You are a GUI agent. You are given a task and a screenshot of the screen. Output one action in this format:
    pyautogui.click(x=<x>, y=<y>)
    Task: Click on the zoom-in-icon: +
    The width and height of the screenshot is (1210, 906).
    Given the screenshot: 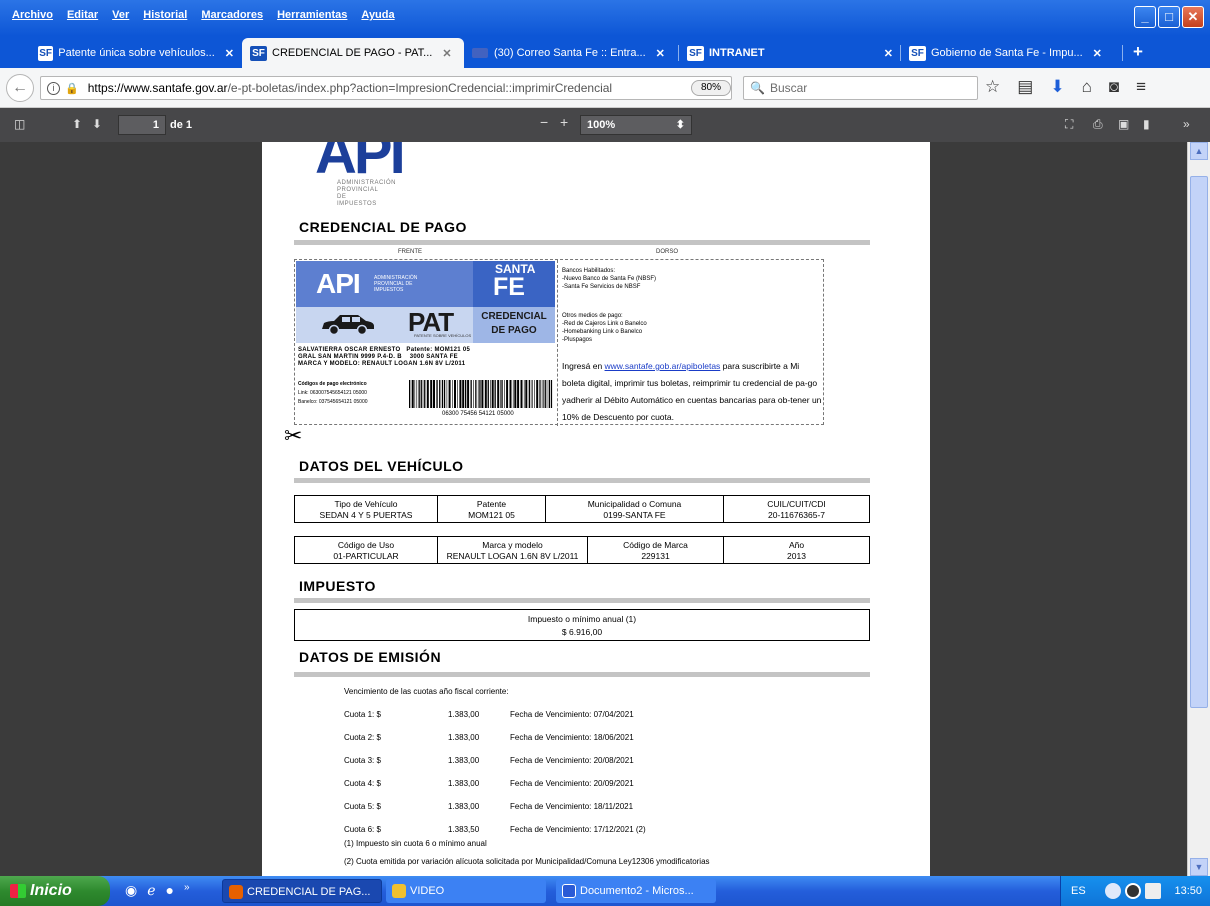 What is the action you would take?
    pyautogui.click(x=564, y=122)
    